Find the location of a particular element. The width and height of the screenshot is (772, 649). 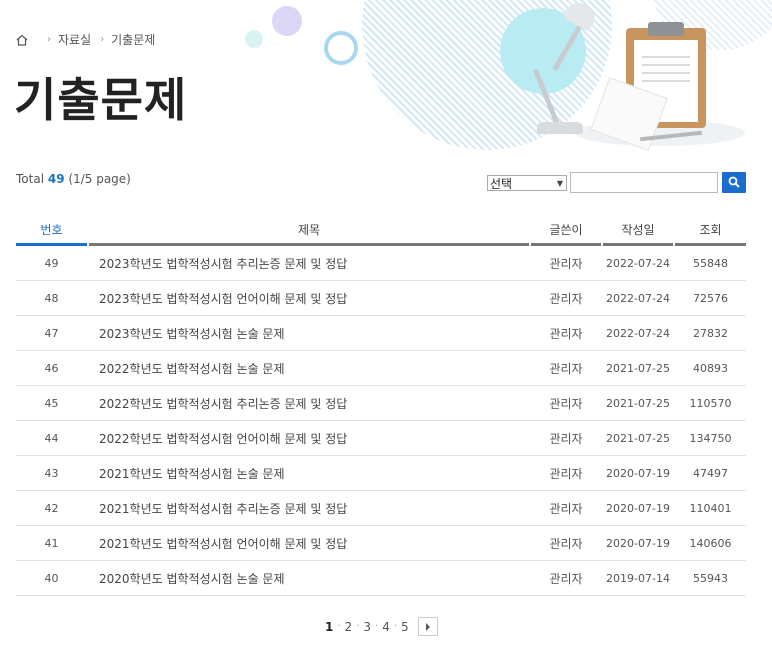

row-title-link: 2021학년도 법학적성시험 논술 문제 is located at coordinates (309, 473).